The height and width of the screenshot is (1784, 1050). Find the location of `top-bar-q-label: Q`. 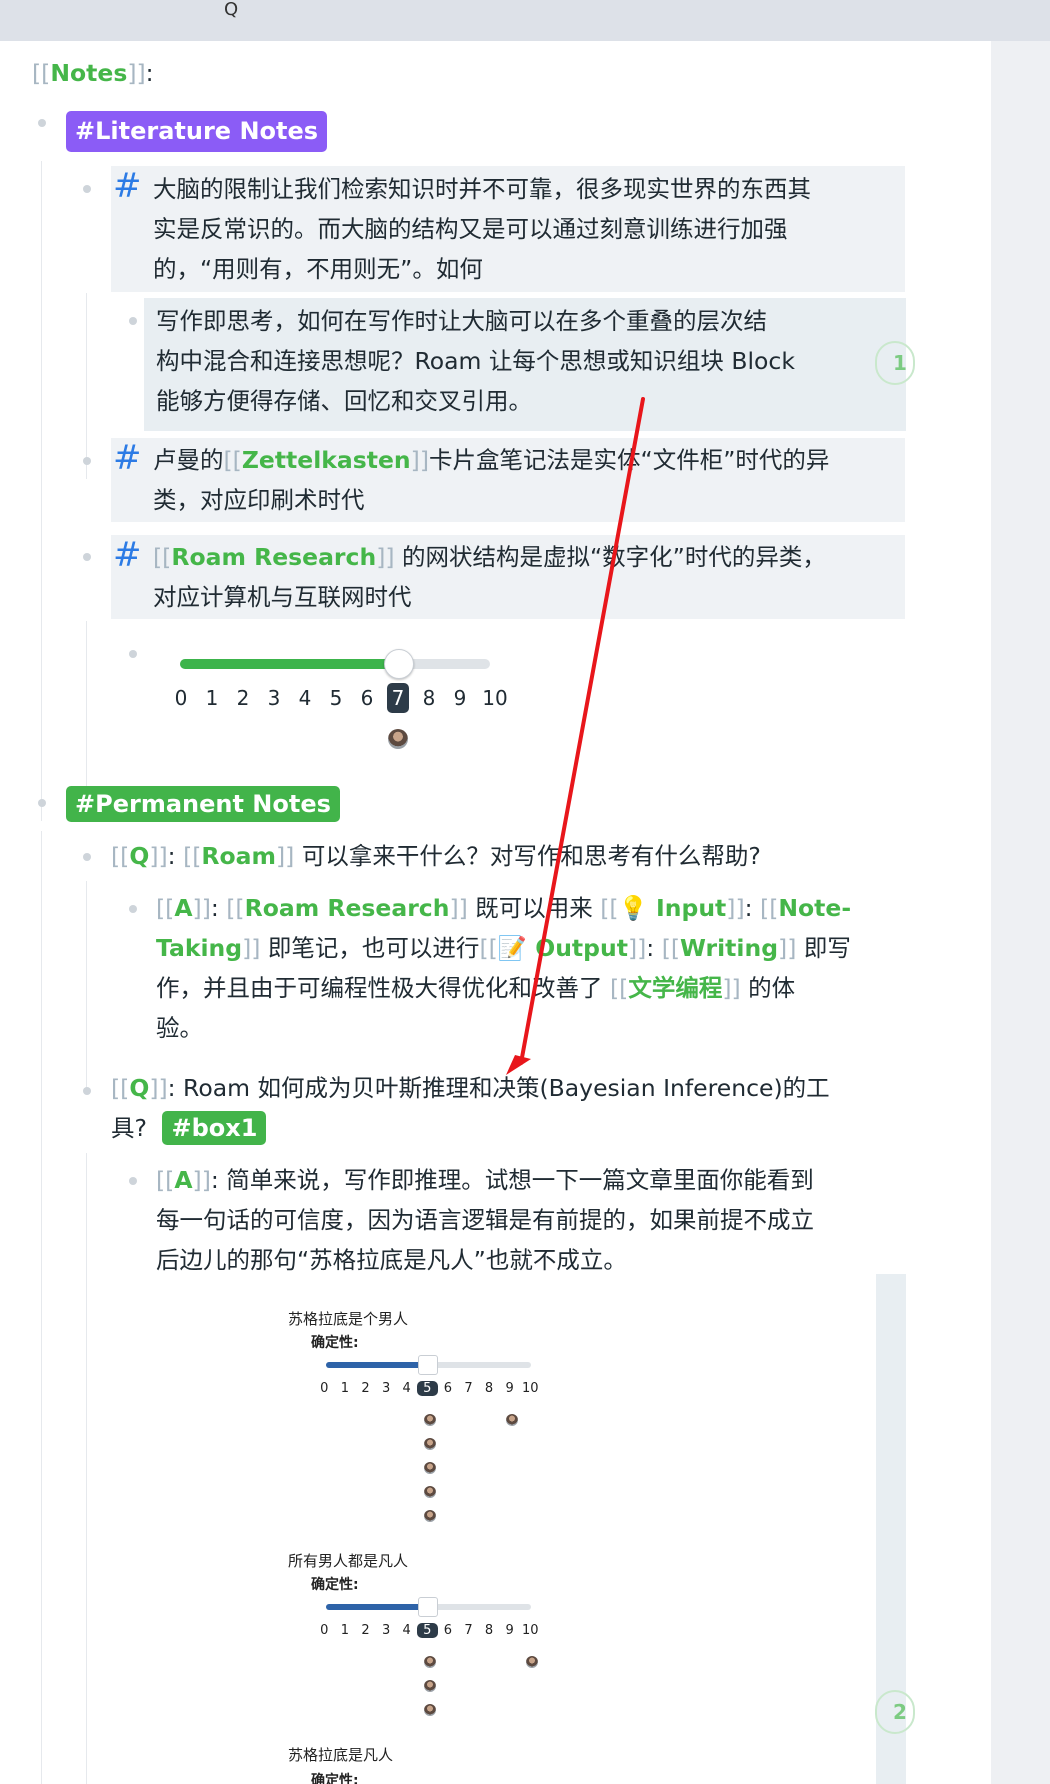

top-bar-q-label: Q is located at coordinates (231, 10).